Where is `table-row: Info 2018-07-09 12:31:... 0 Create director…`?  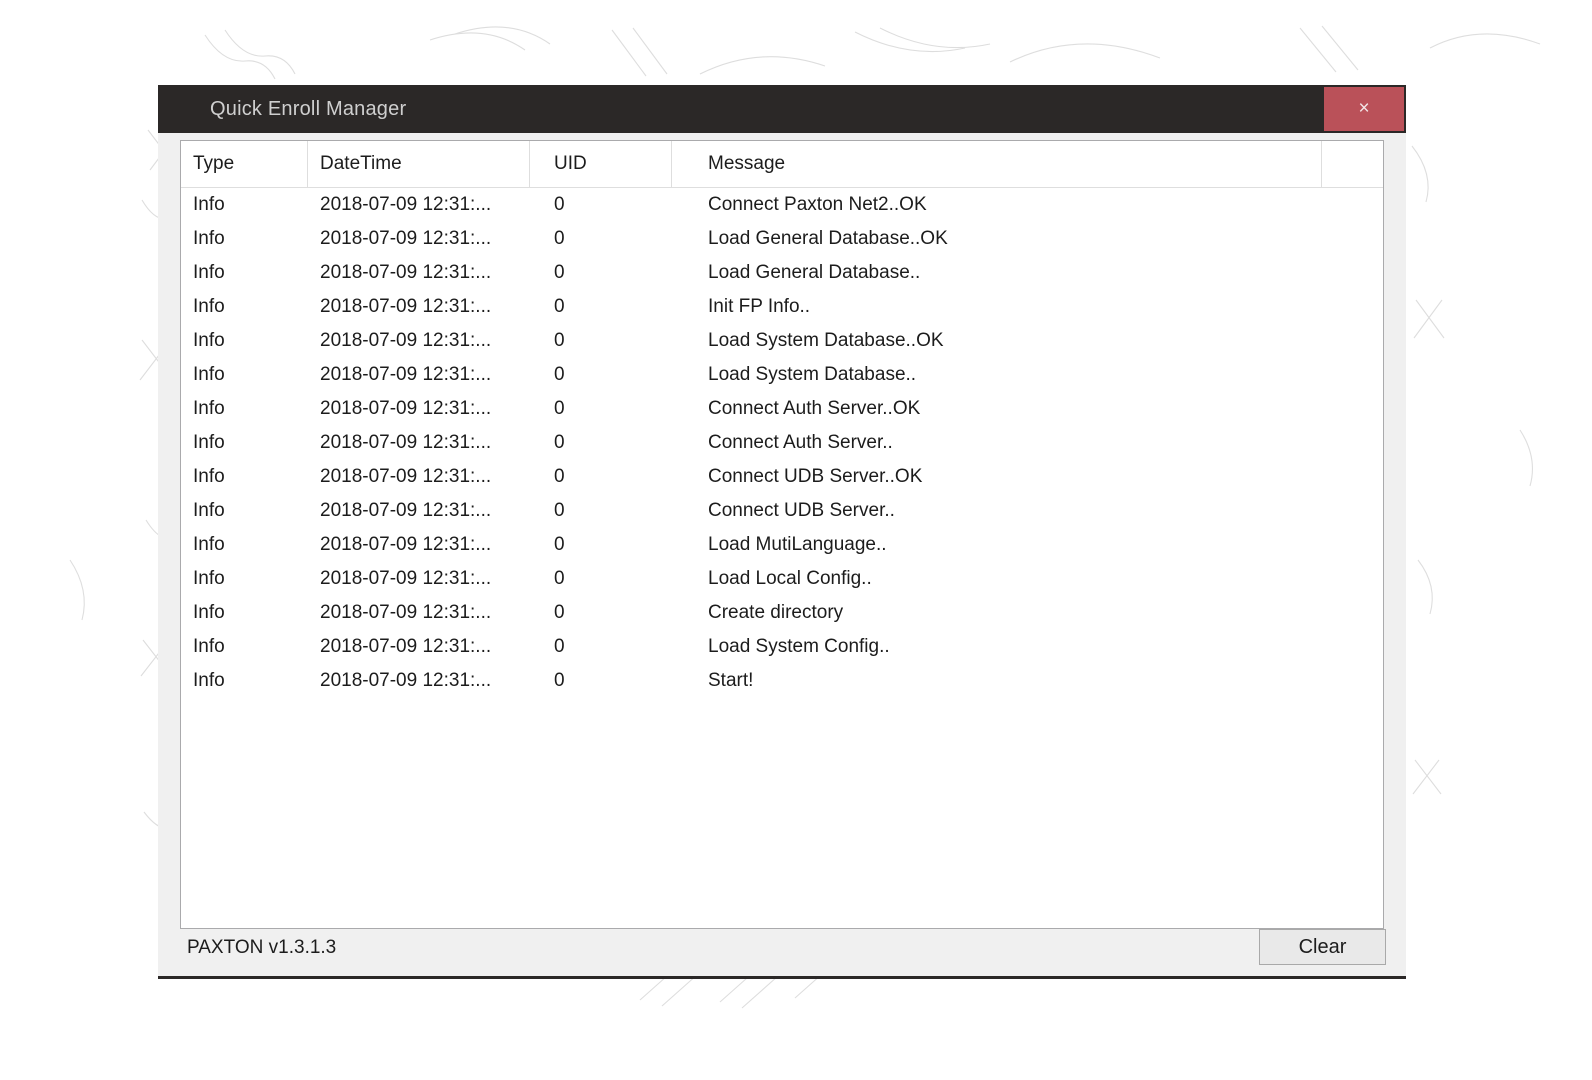
table-row: Info 2018-07-09 12:31:... 0 Create director… is located at coordinates (782, 613).